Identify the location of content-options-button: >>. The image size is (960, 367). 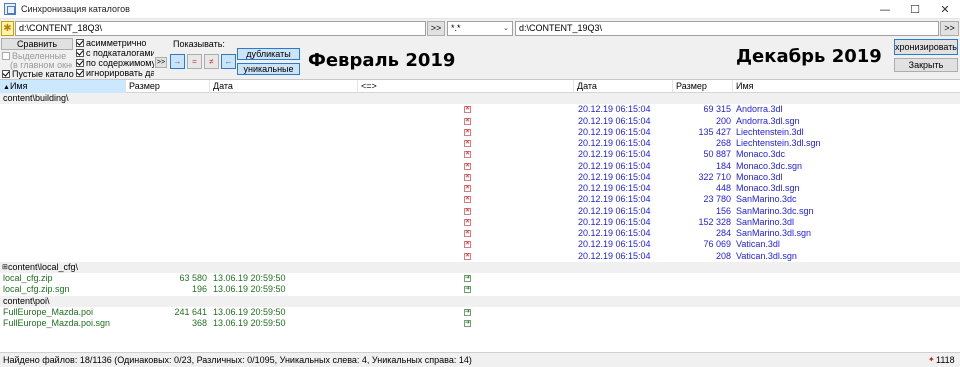
(161, 62).